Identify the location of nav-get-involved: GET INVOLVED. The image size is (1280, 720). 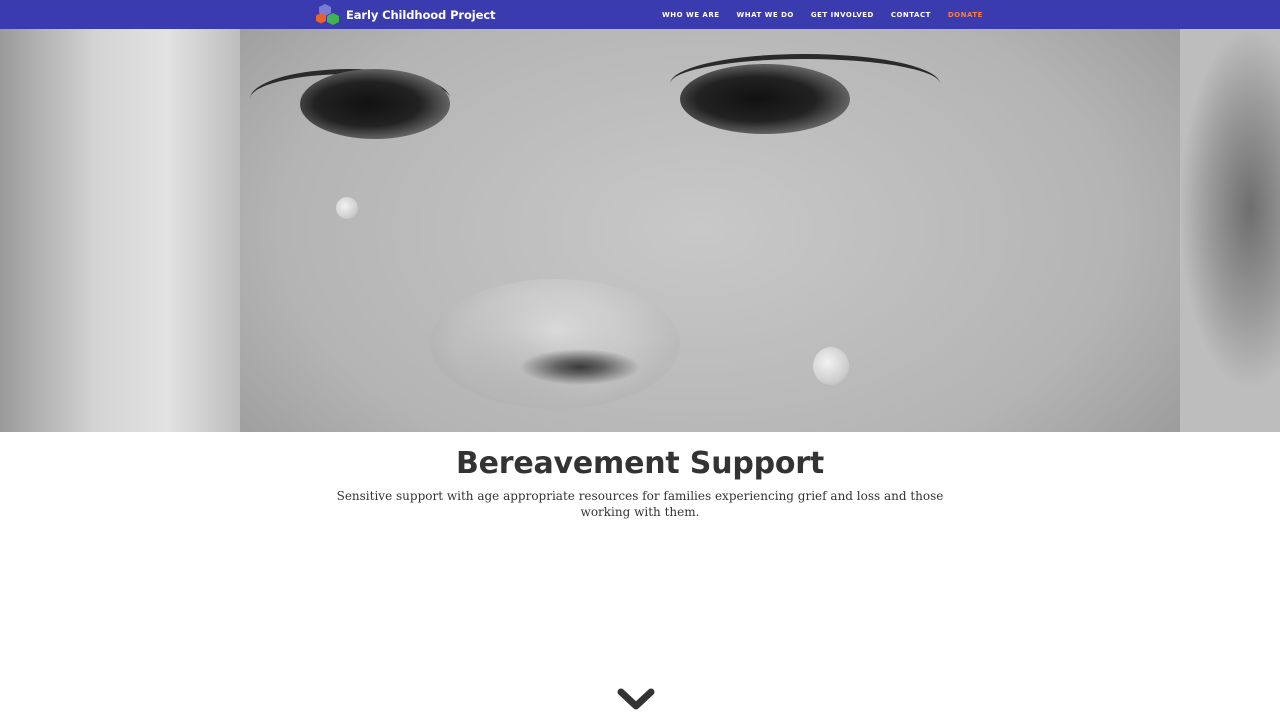
(842, 15).